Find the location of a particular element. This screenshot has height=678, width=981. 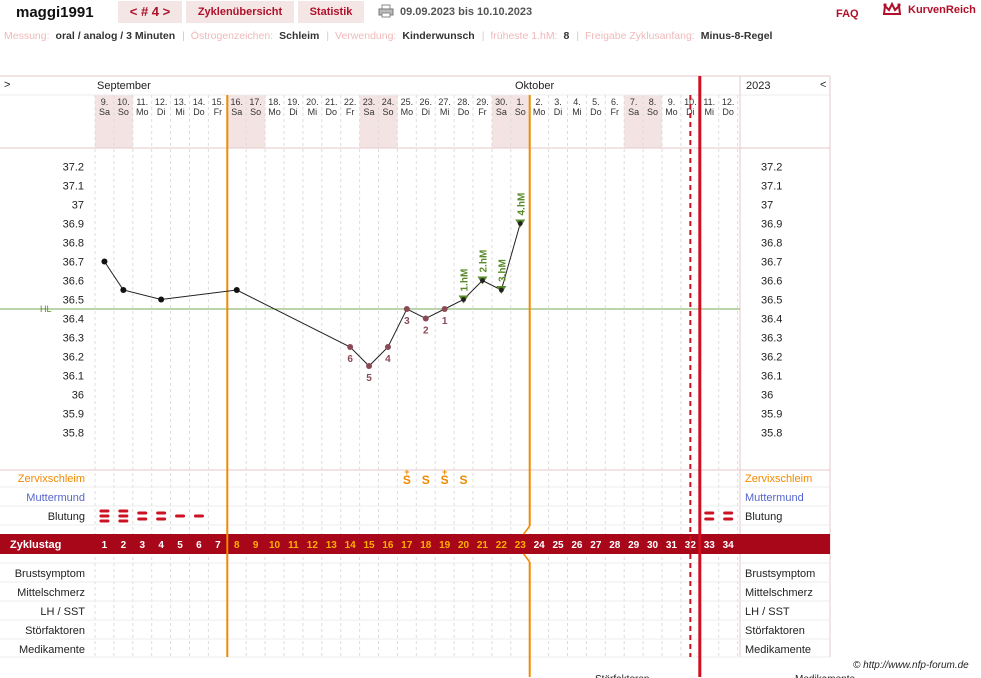

cycle-day-number: 16 is located at coordinates (388, 545).